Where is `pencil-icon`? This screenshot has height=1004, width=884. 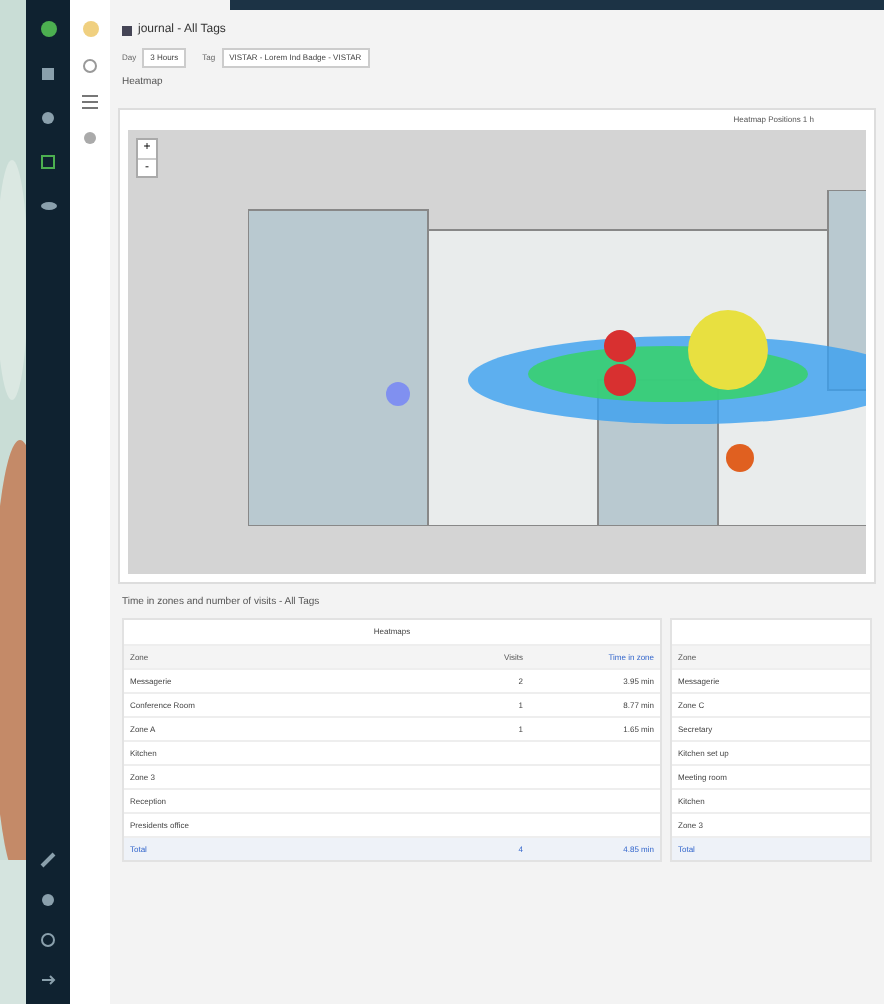 pencil-icon is located at coordinates (48, 860).